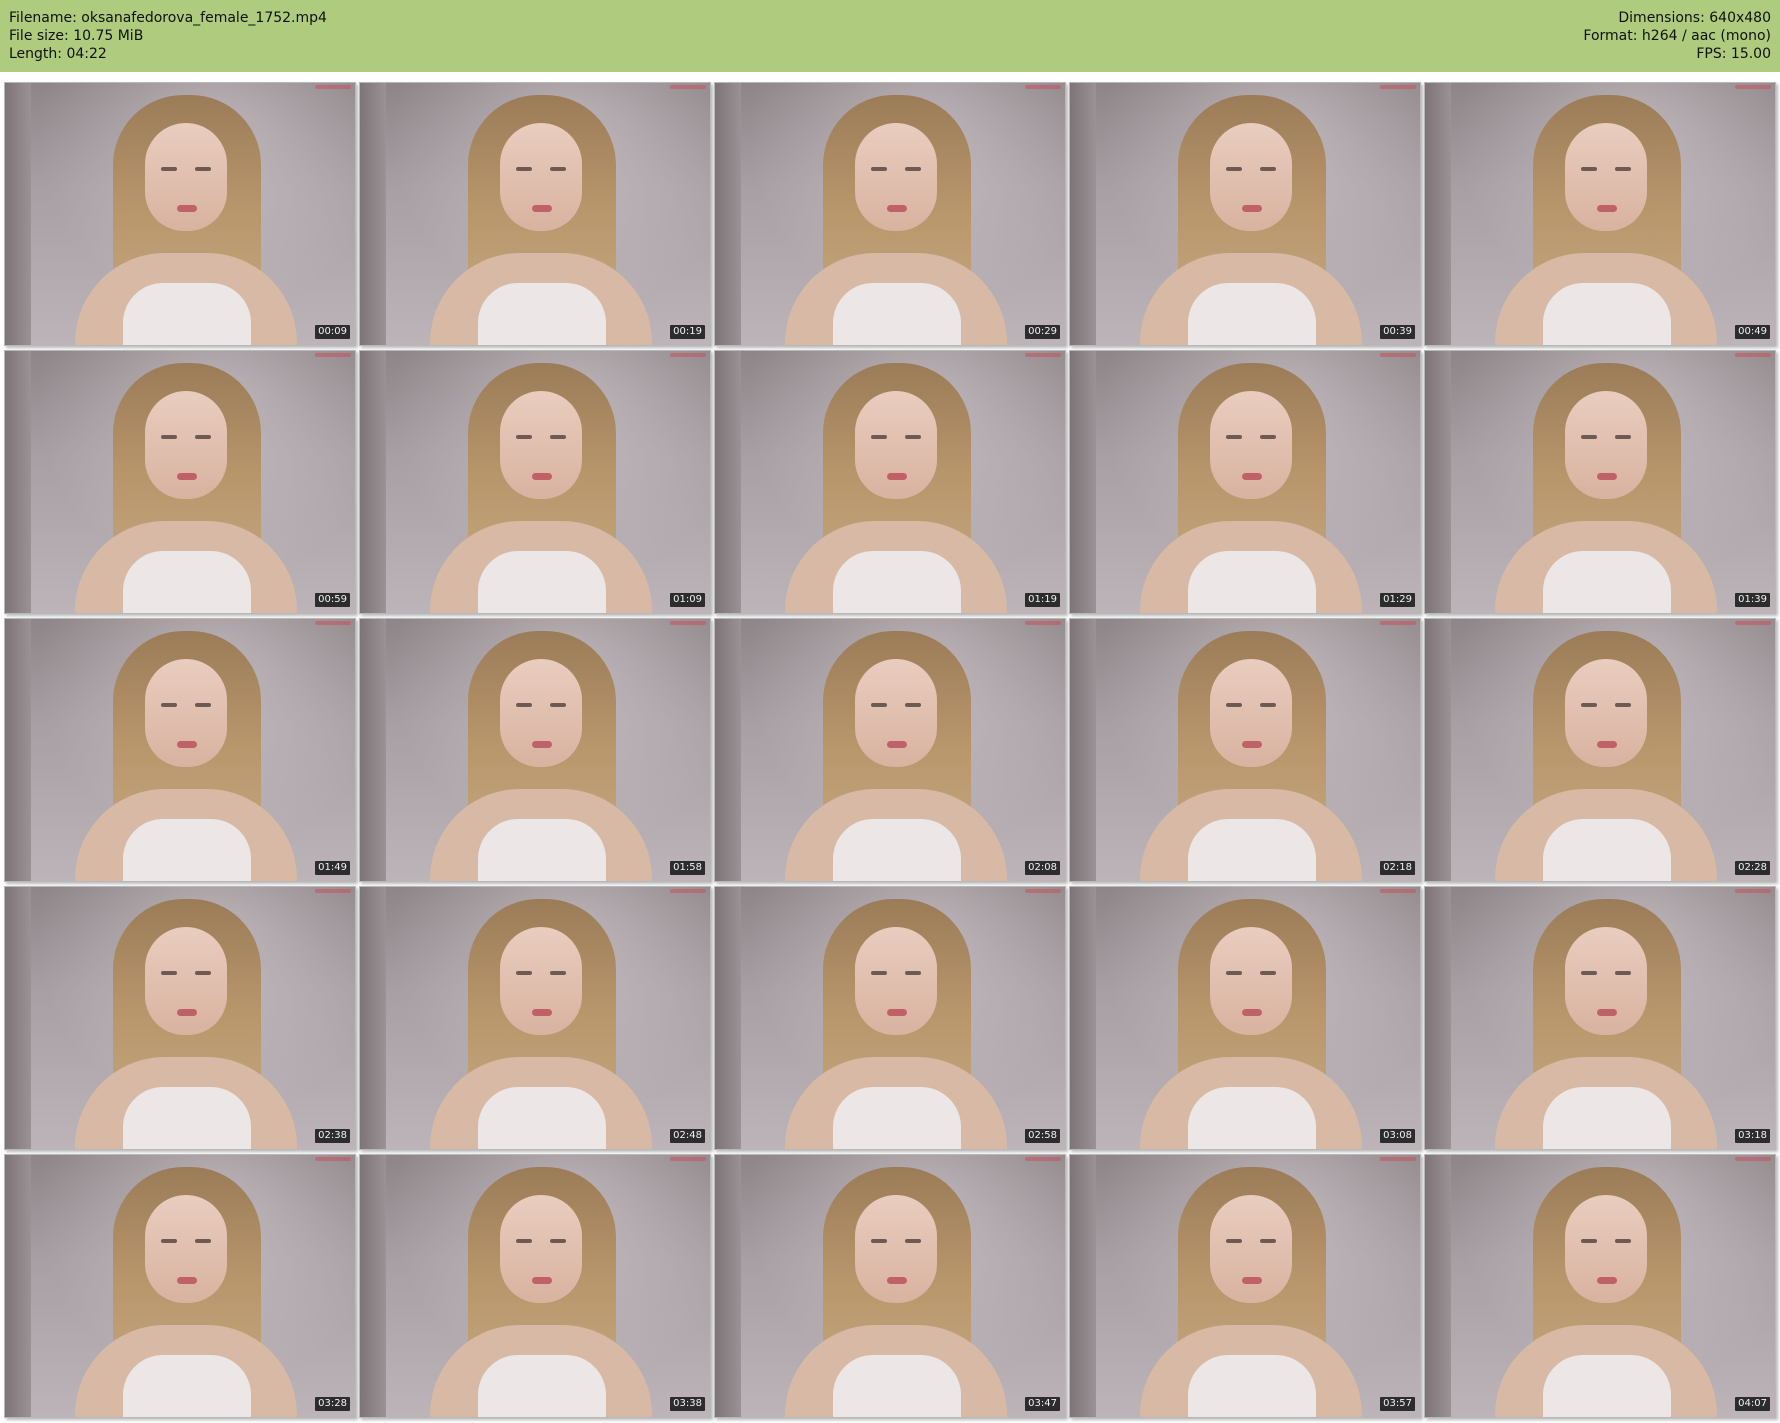 The width and height of the screenshot is (1780, 1423). Describe the element at coordinates (180, 214) in the screenshot. I see `video-frame-thumbnail: 00:09` at that location.